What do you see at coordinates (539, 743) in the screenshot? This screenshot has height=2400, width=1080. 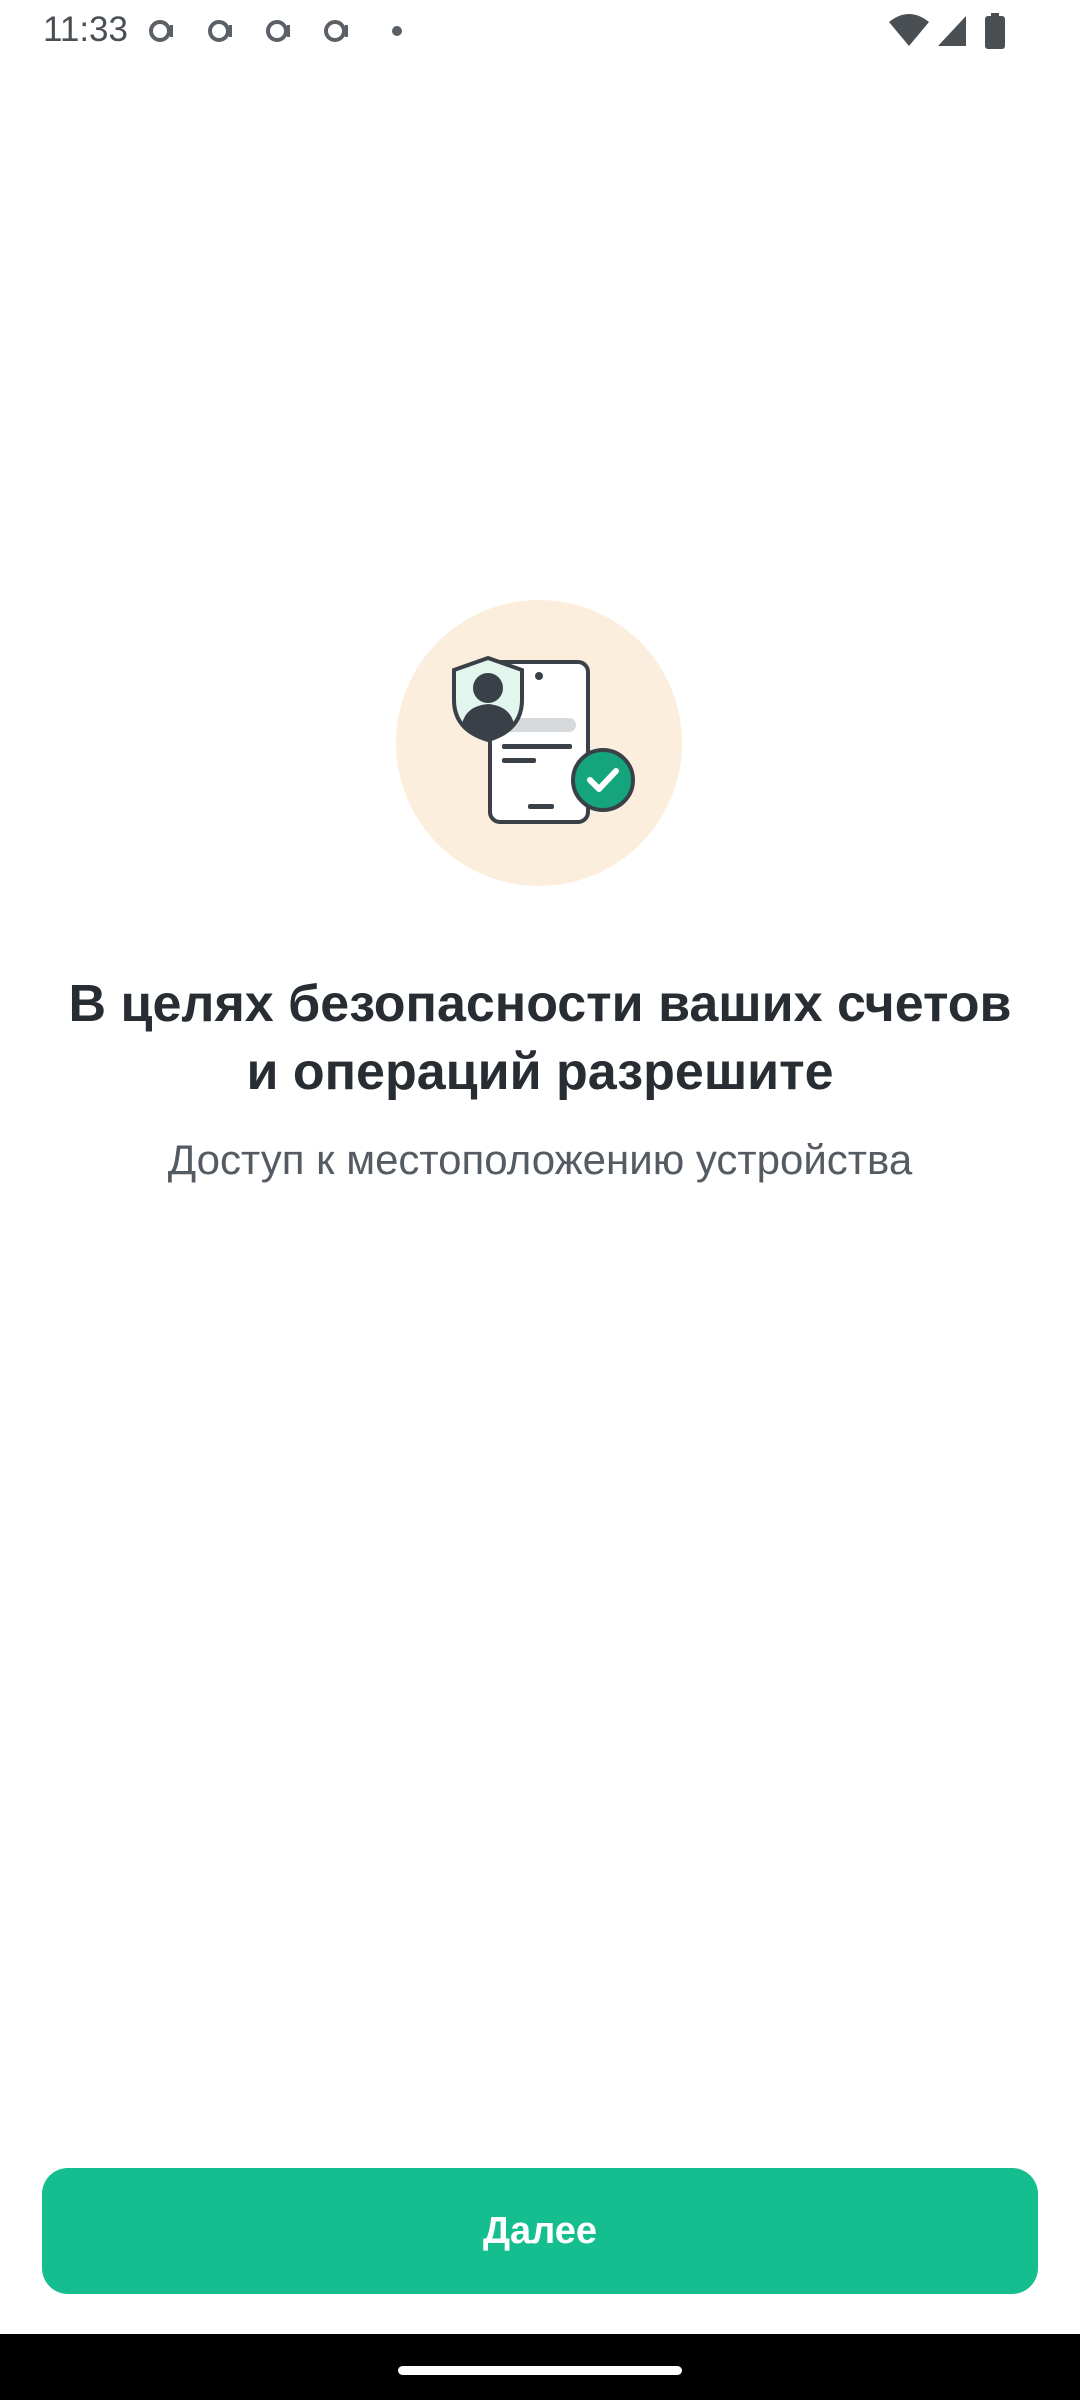 I see `secure-document-check-icon` at bounding box center [539, 743].